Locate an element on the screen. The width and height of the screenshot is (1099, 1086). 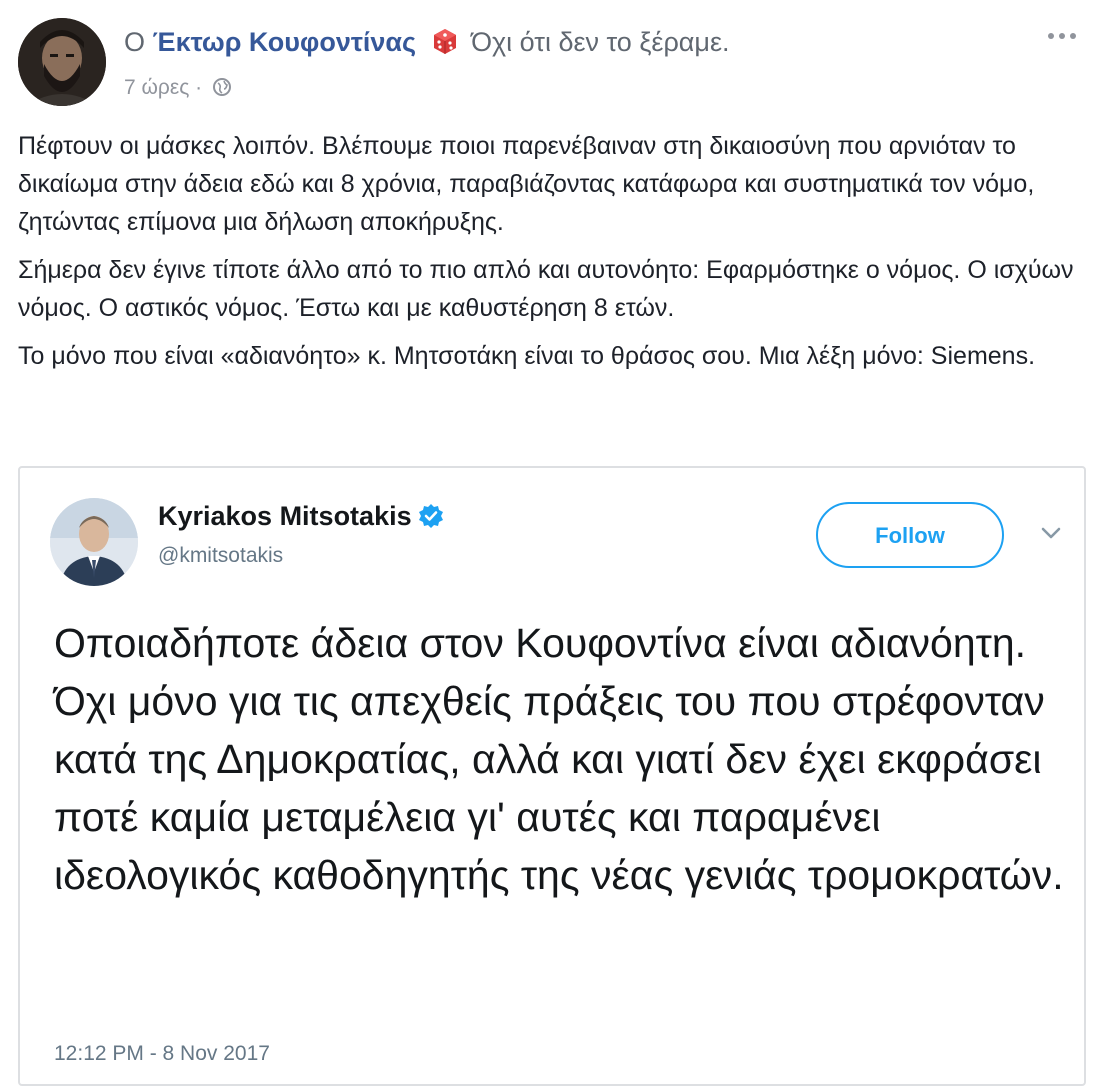
post-meta: 7 ώρες · is located at coordinates (178, 88).